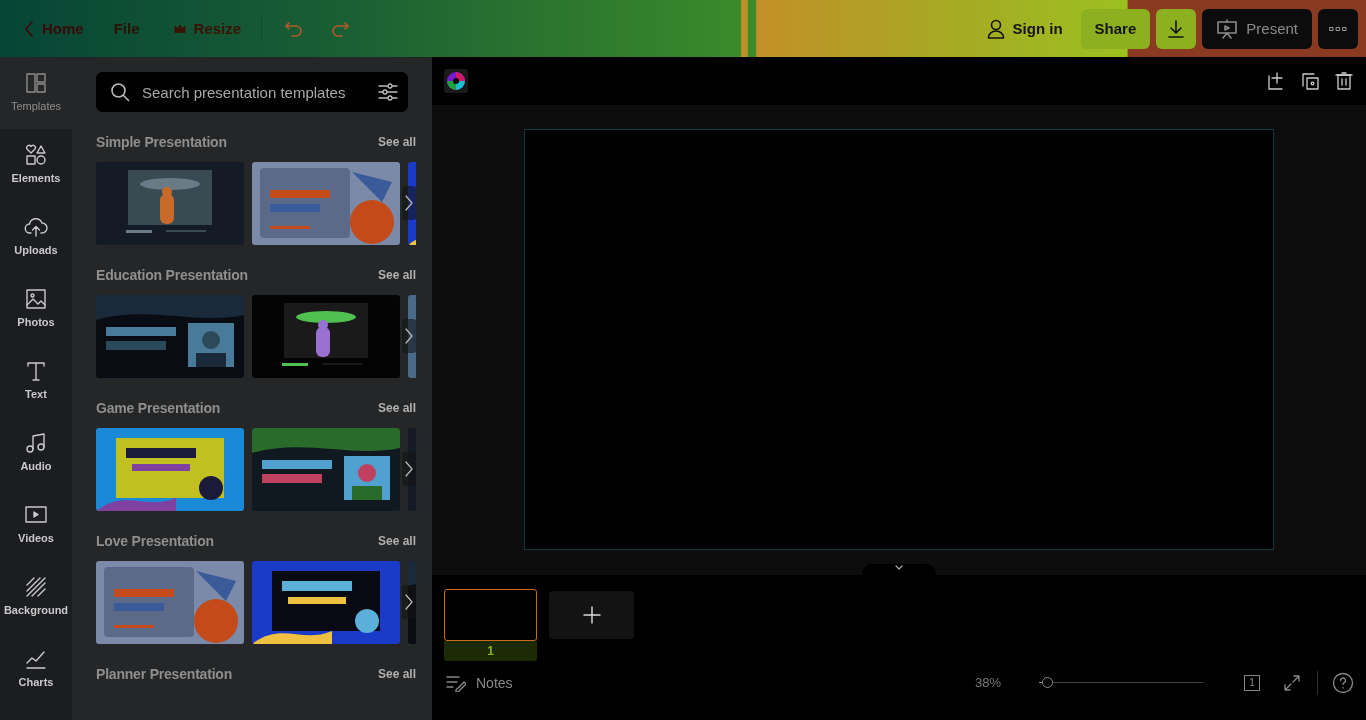 This screenshot has width=1366, height=720. I want to click on zoom-percentage: 38%, so click(989, 682).